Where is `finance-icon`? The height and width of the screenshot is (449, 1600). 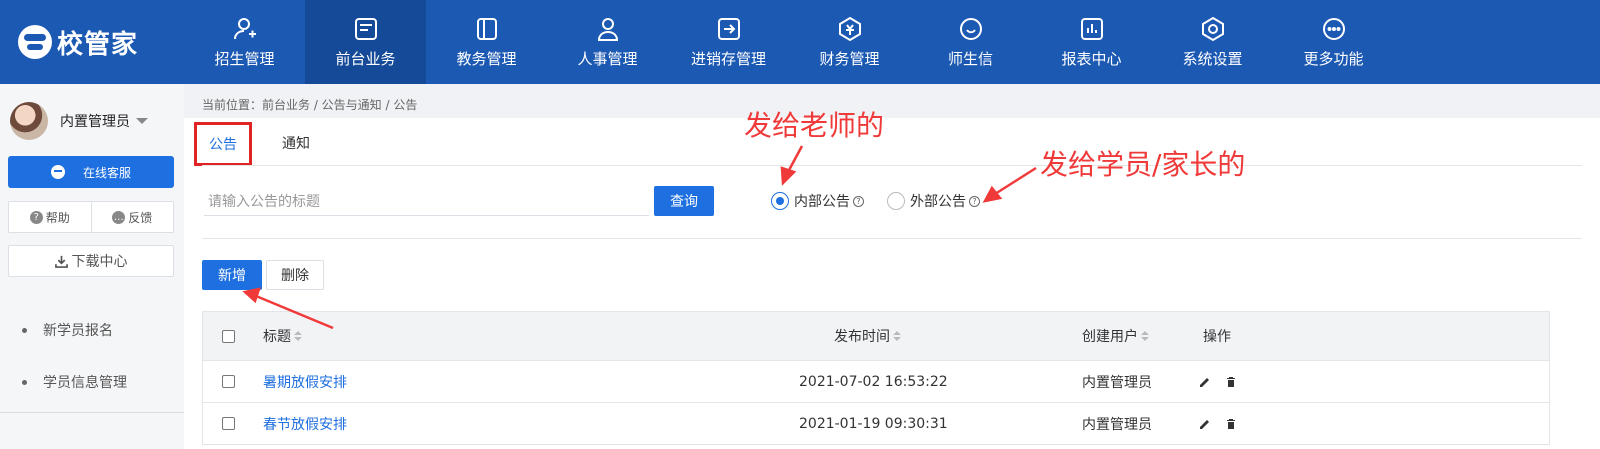 finance-icon is located at coordinates (850, 29).